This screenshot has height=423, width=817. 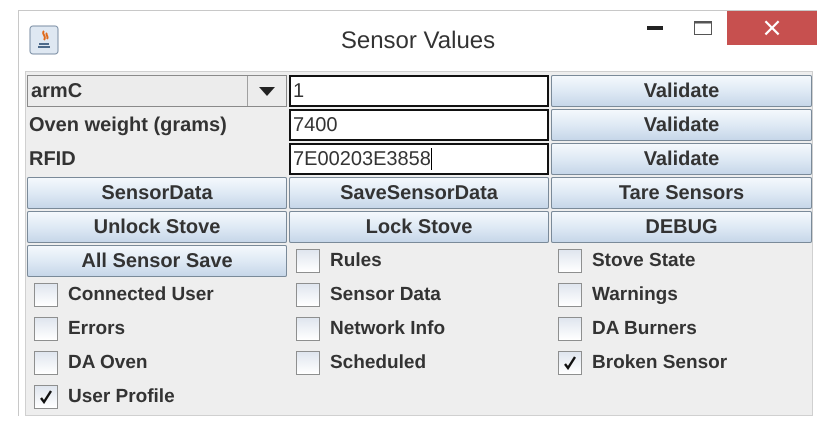 What do you see at coordinates (655, 28) in the screenshot?
I see `minimize-icon` at bounding box center [655, 28].